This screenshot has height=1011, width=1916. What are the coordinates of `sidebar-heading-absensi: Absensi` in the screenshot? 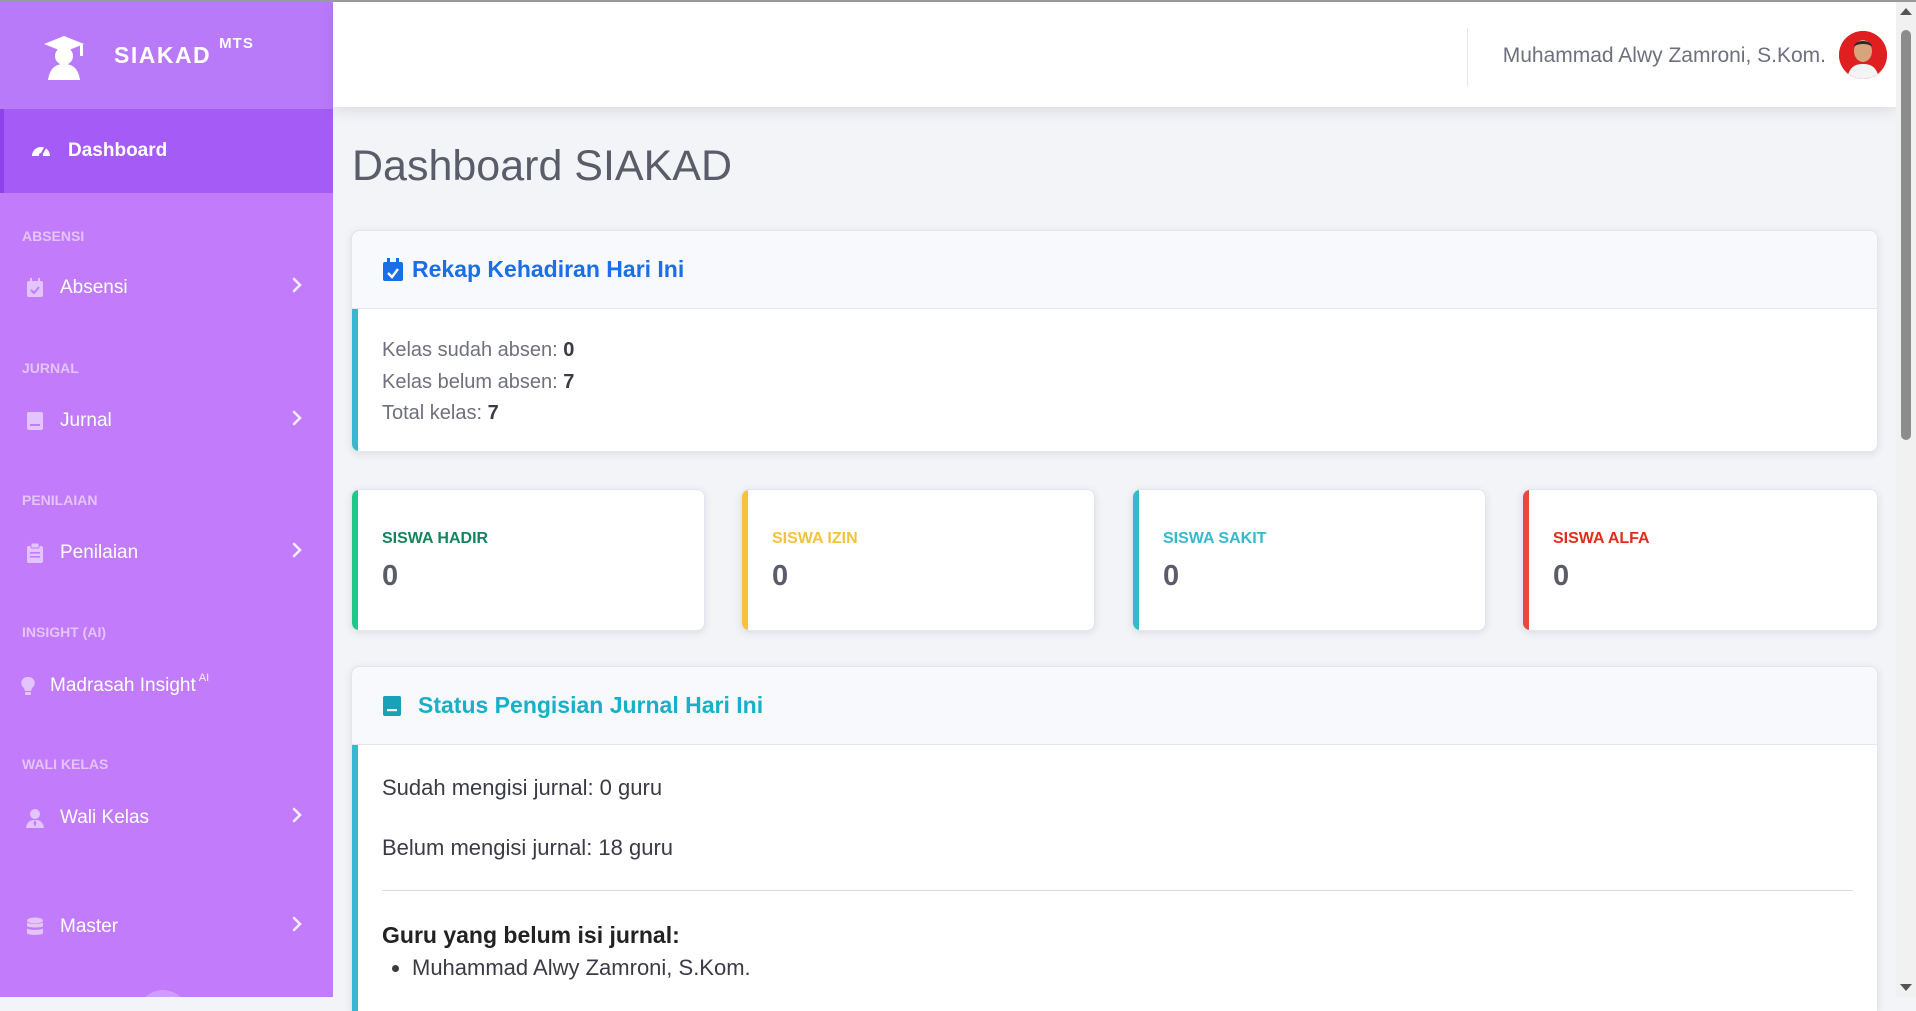 It's located at (53, 236).